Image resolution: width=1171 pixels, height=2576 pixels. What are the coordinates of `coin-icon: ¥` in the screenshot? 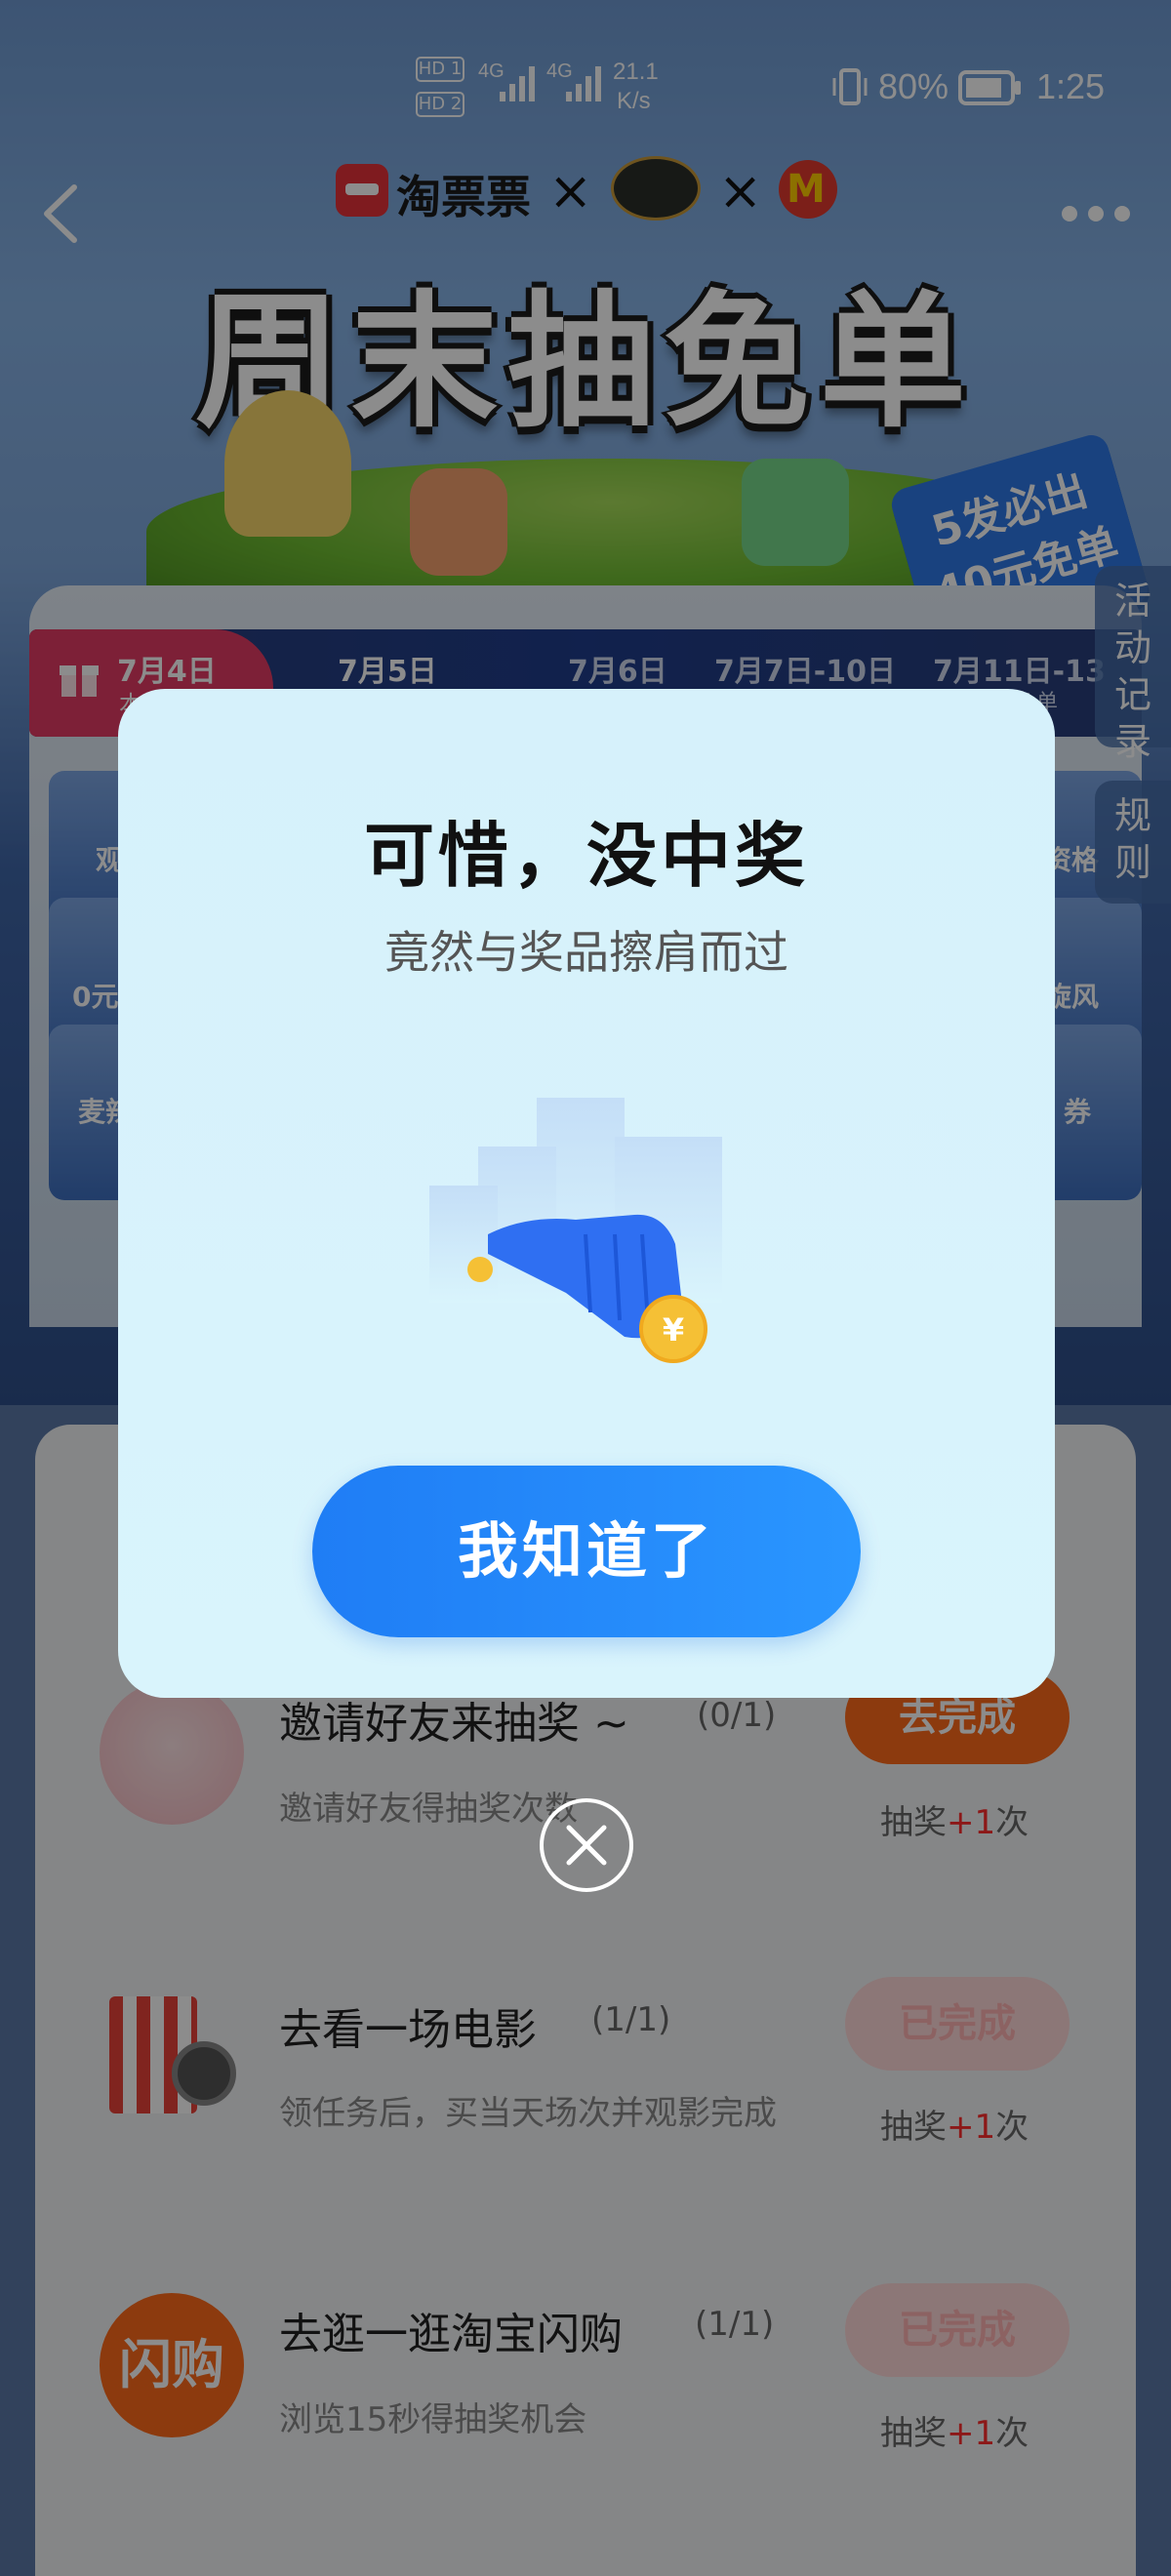 It's located at (673, 1329).